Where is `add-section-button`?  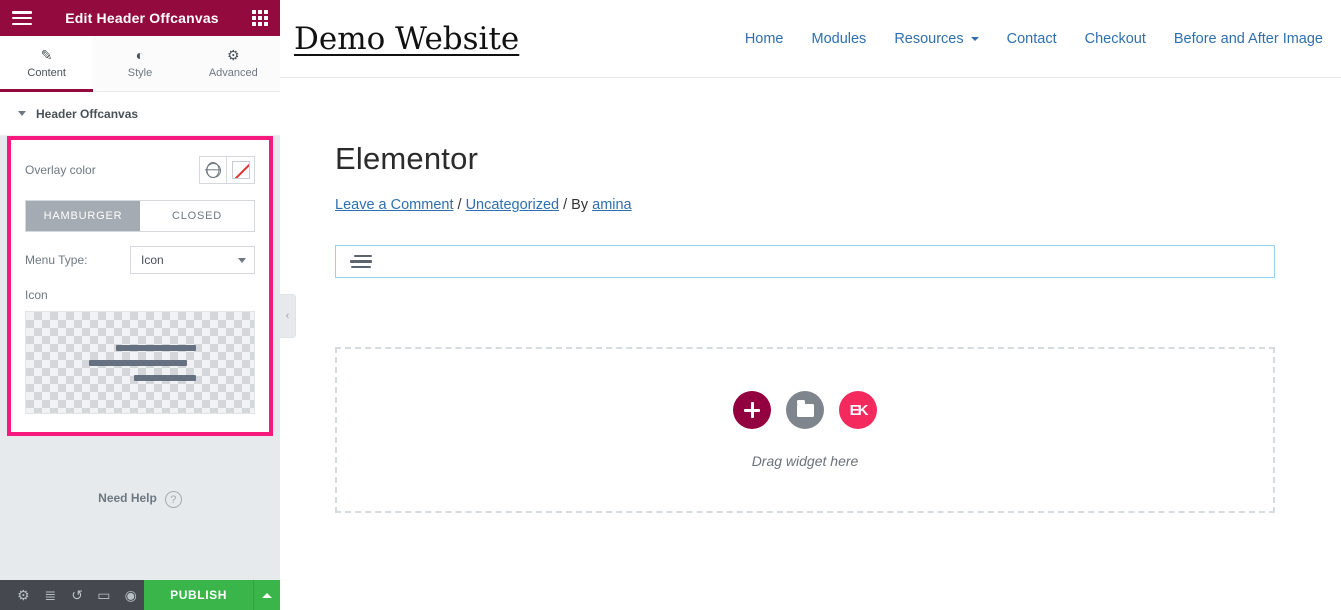 add-section-button is located at coordinates (752, 410).